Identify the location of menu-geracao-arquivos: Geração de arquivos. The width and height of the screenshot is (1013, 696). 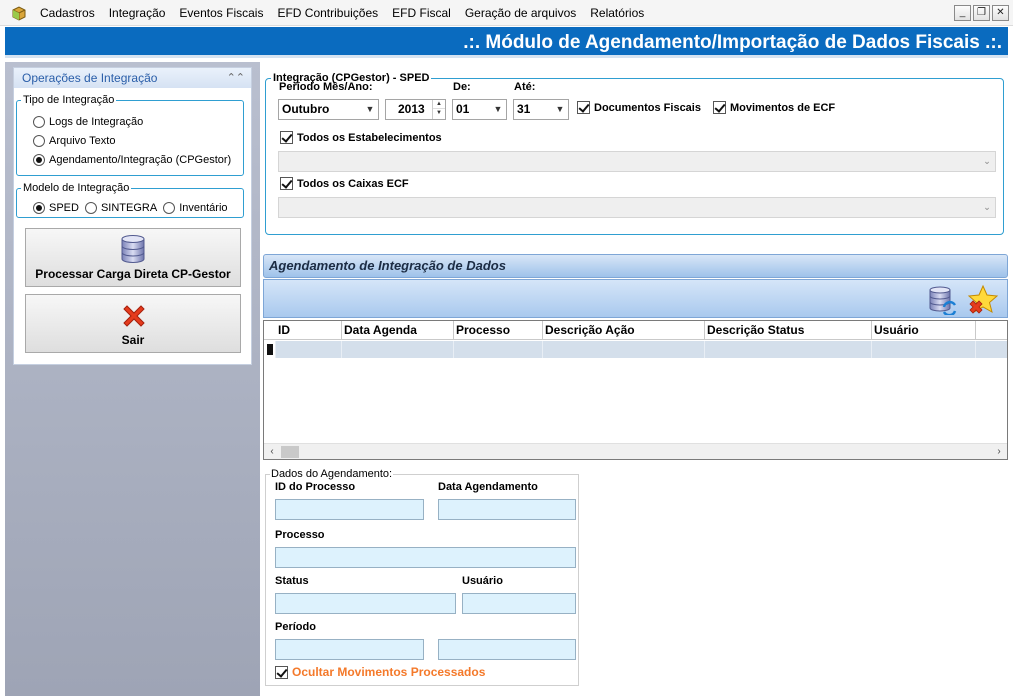
(520, 13).